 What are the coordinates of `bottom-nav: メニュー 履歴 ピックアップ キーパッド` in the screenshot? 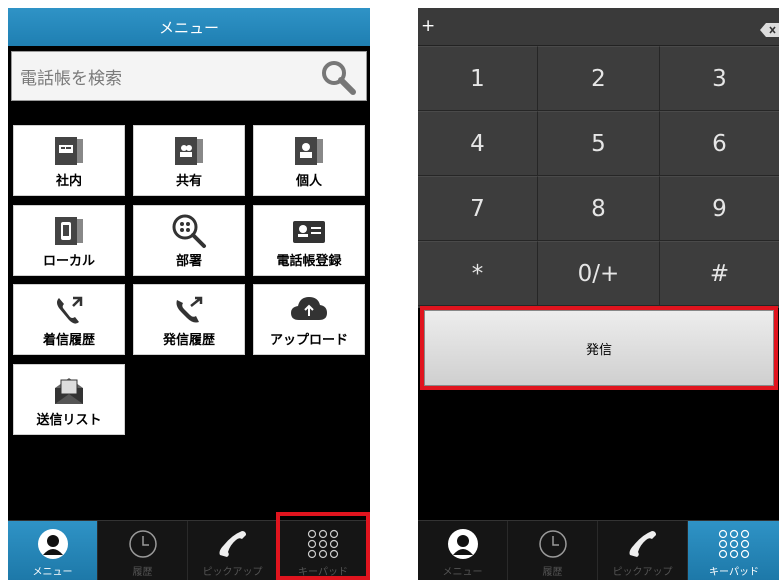 It's located at (598, 550).